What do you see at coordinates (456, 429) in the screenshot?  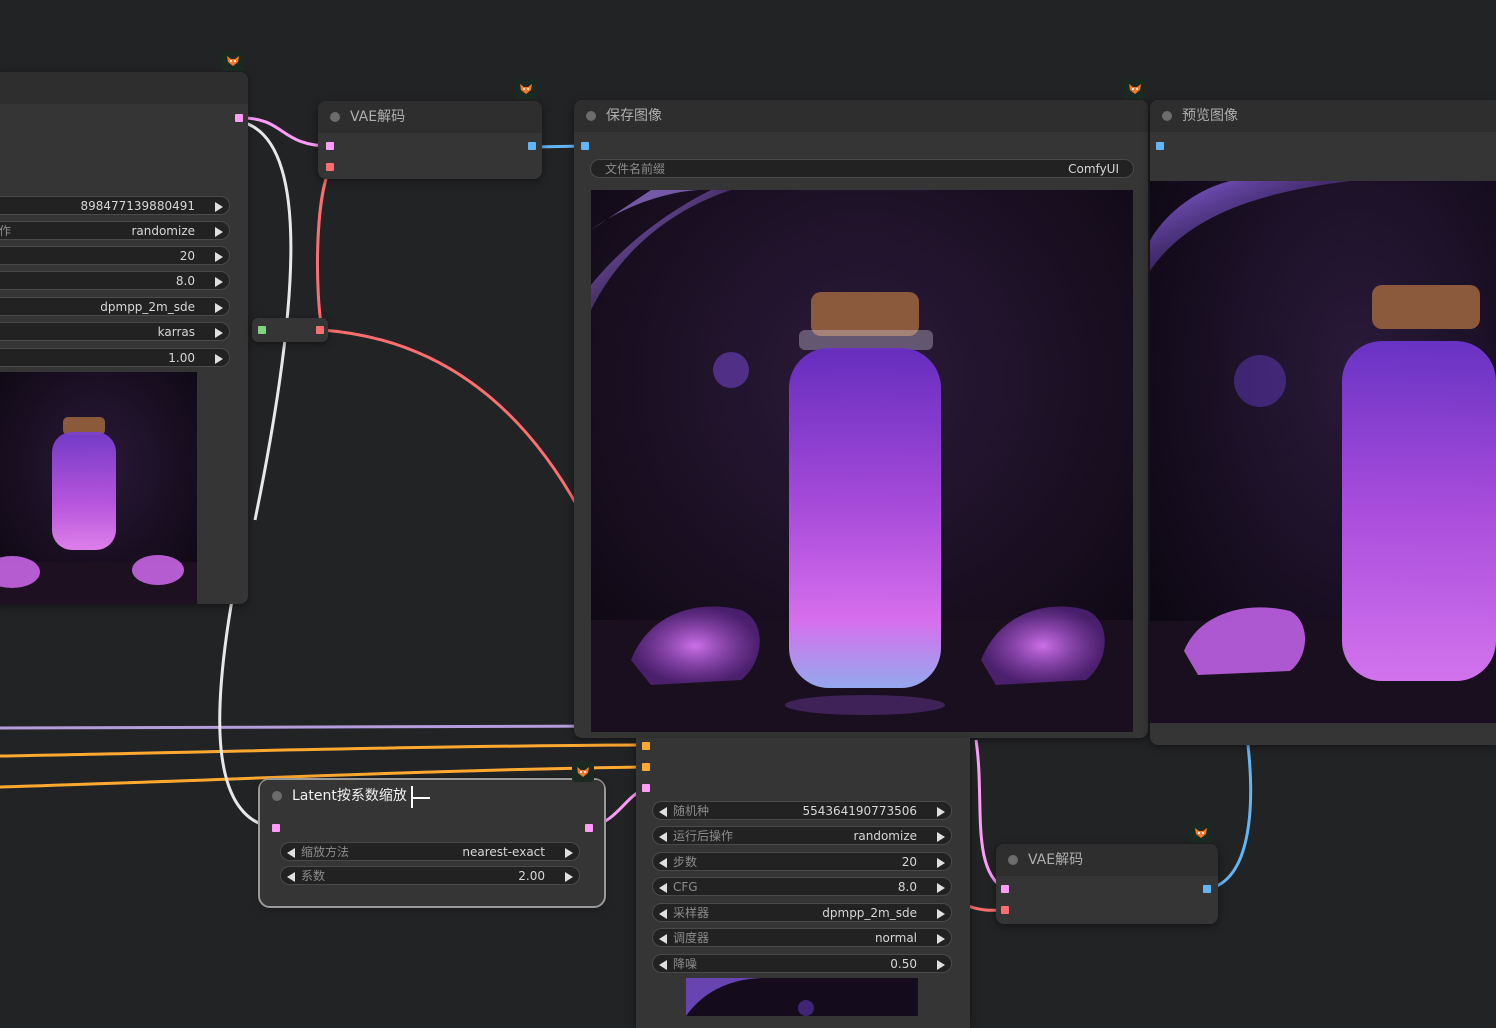 I see `link-vae-long` at bounding box center [456, 429].